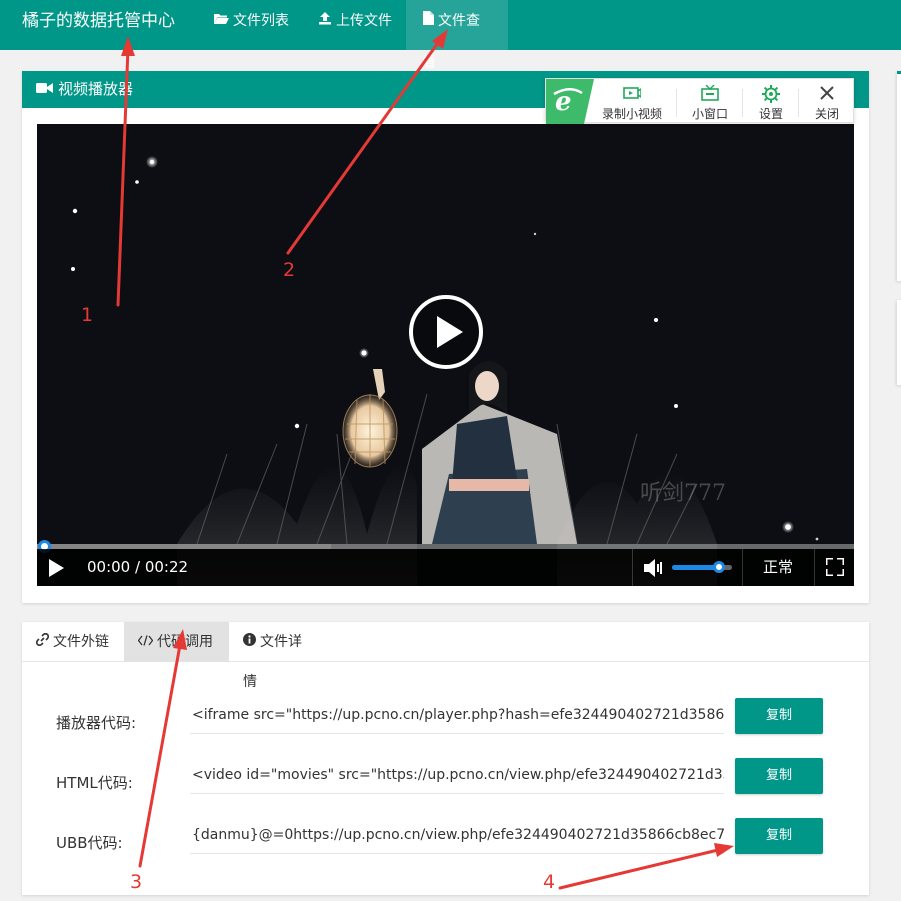 This screenshot has height=901, width=901. Describe the element at coordinates (779, 836) in the screenshot. I see `copy-ubb-code-button: 复制` at that location.